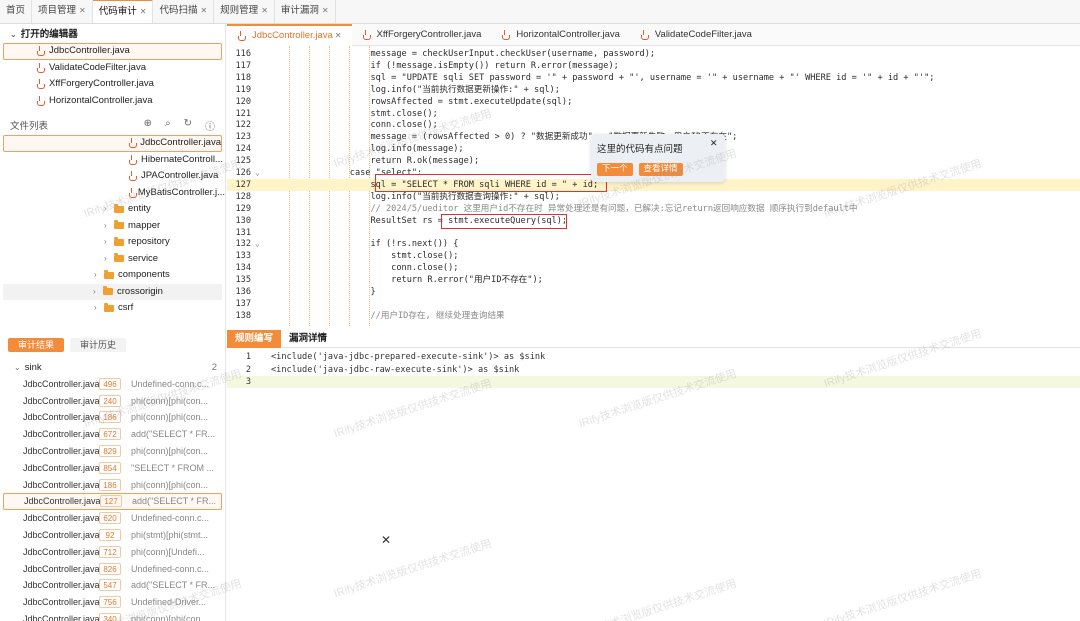  What do you see at coordinates (112, 176) in the screenshot?
I see `tree-file: JPAController.java` at bounding box center [112, 176].